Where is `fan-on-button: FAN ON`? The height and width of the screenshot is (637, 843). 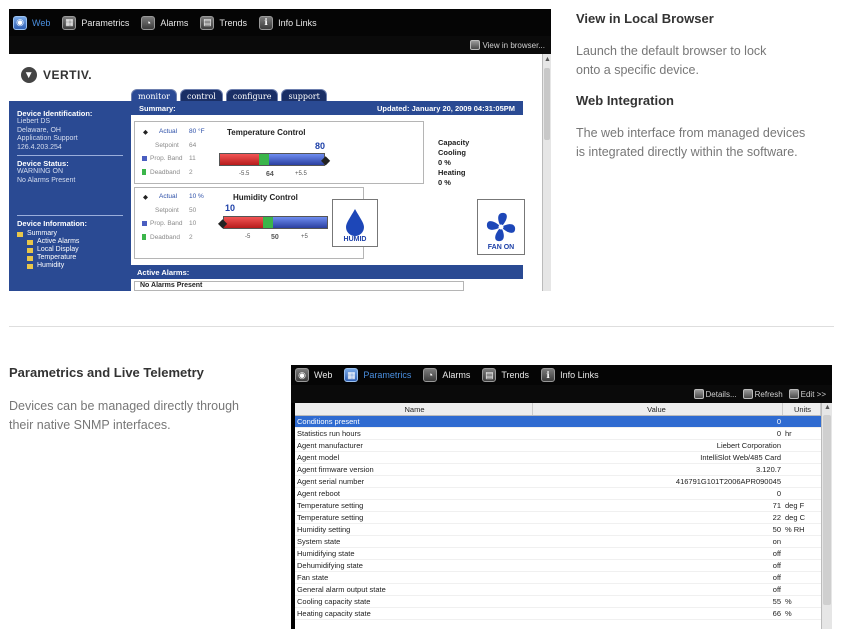
fan-on-button: FAN ON is located at coordinates (501, 227).